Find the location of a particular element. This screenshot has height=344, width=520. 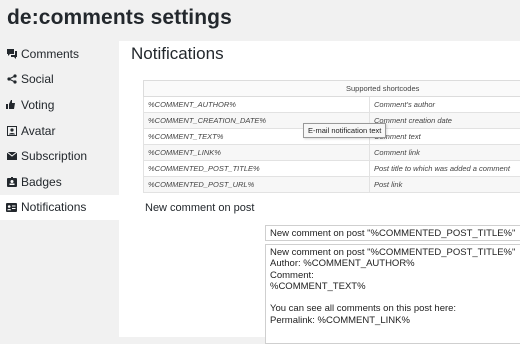

badge-icon is located at coordinates (11, 181).